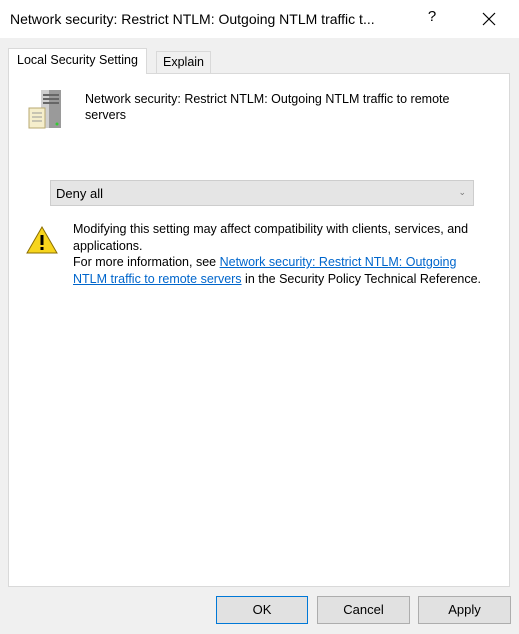 The height and width of the screenshot is (634, 519). What do you see at coordinates (462, 192) in the screenshot?
I see `chevron-down-icon: ⌄` at bounding box center [462, 192].